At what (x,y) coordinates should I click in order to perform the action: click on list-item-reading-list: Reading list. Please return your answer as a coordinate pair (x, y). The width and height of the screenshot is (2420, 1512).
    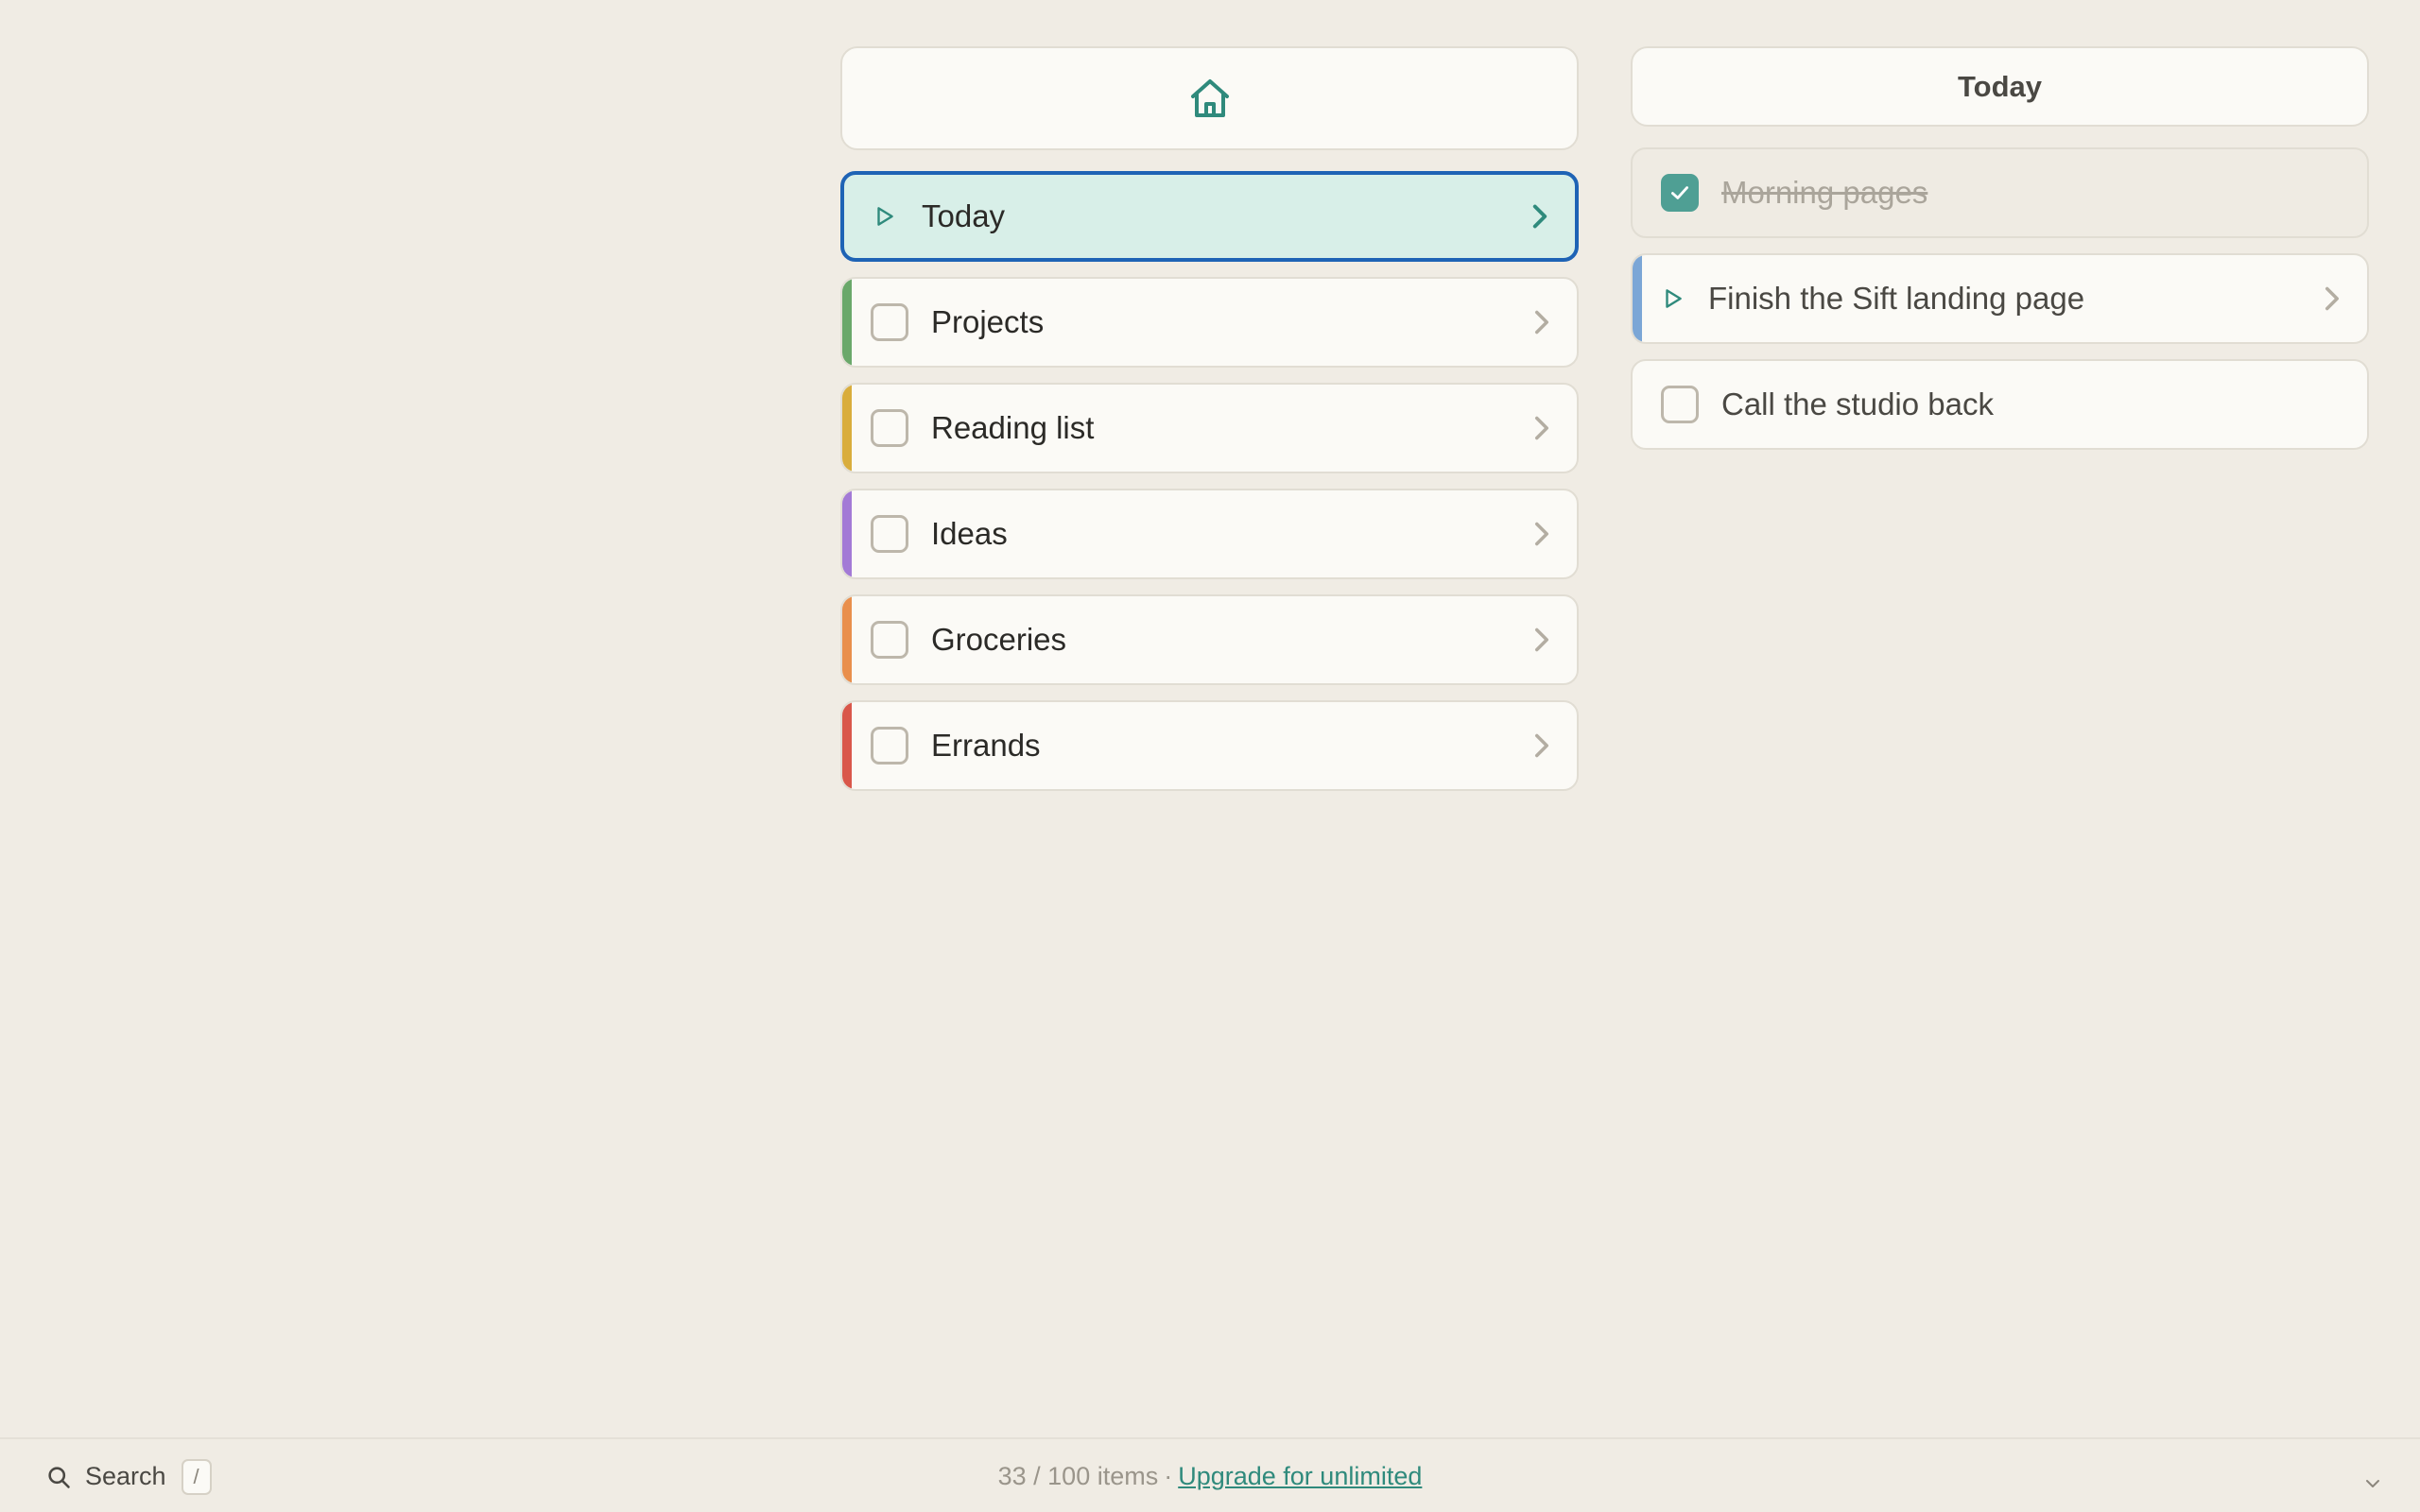
    Looking at the image, I should click on (1210, 428).